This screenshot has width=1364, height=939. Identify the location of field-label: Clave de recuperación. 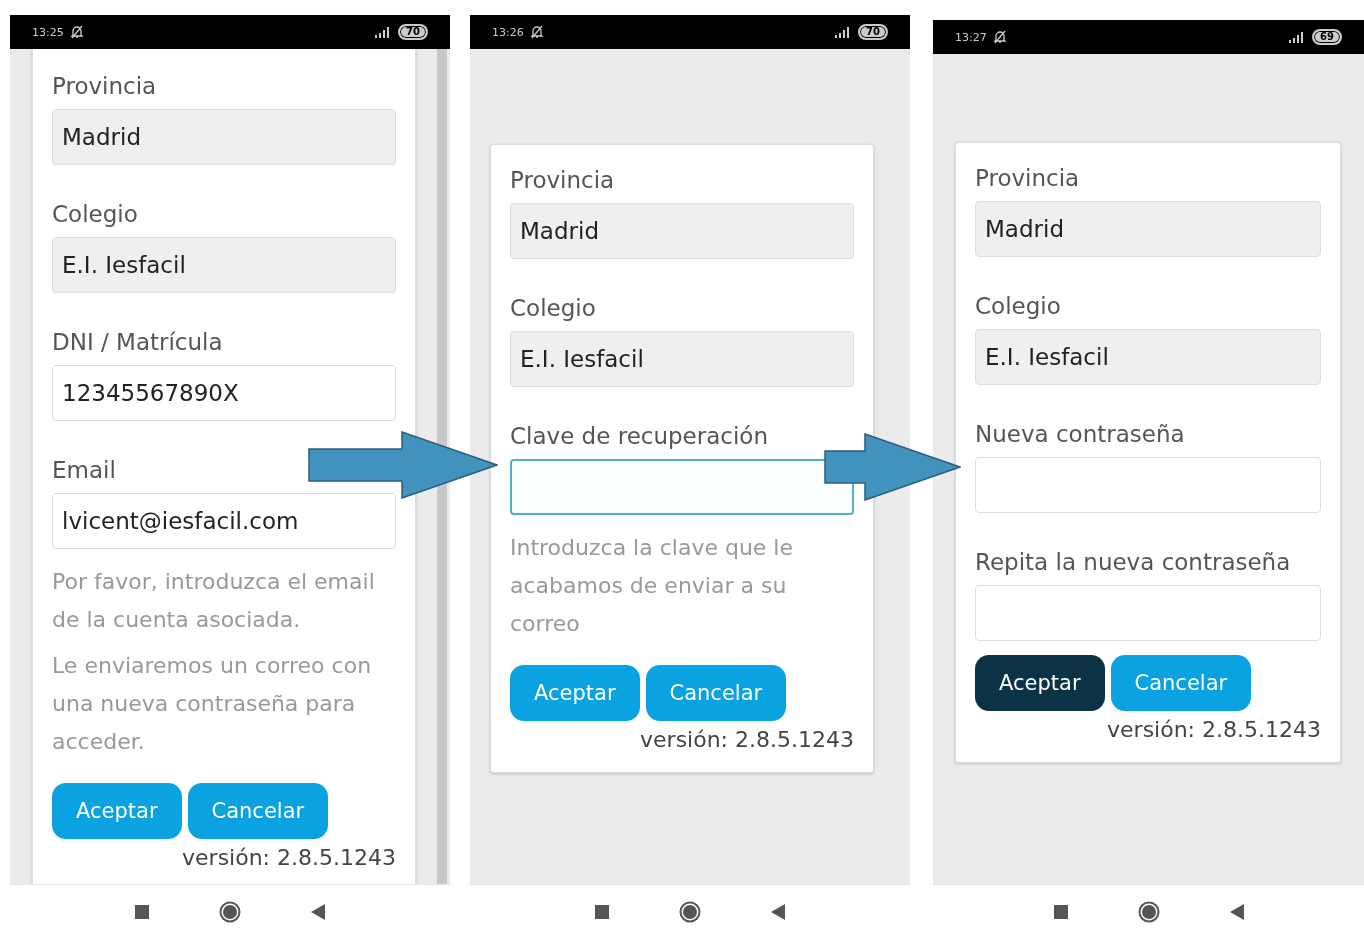
(639, 436).